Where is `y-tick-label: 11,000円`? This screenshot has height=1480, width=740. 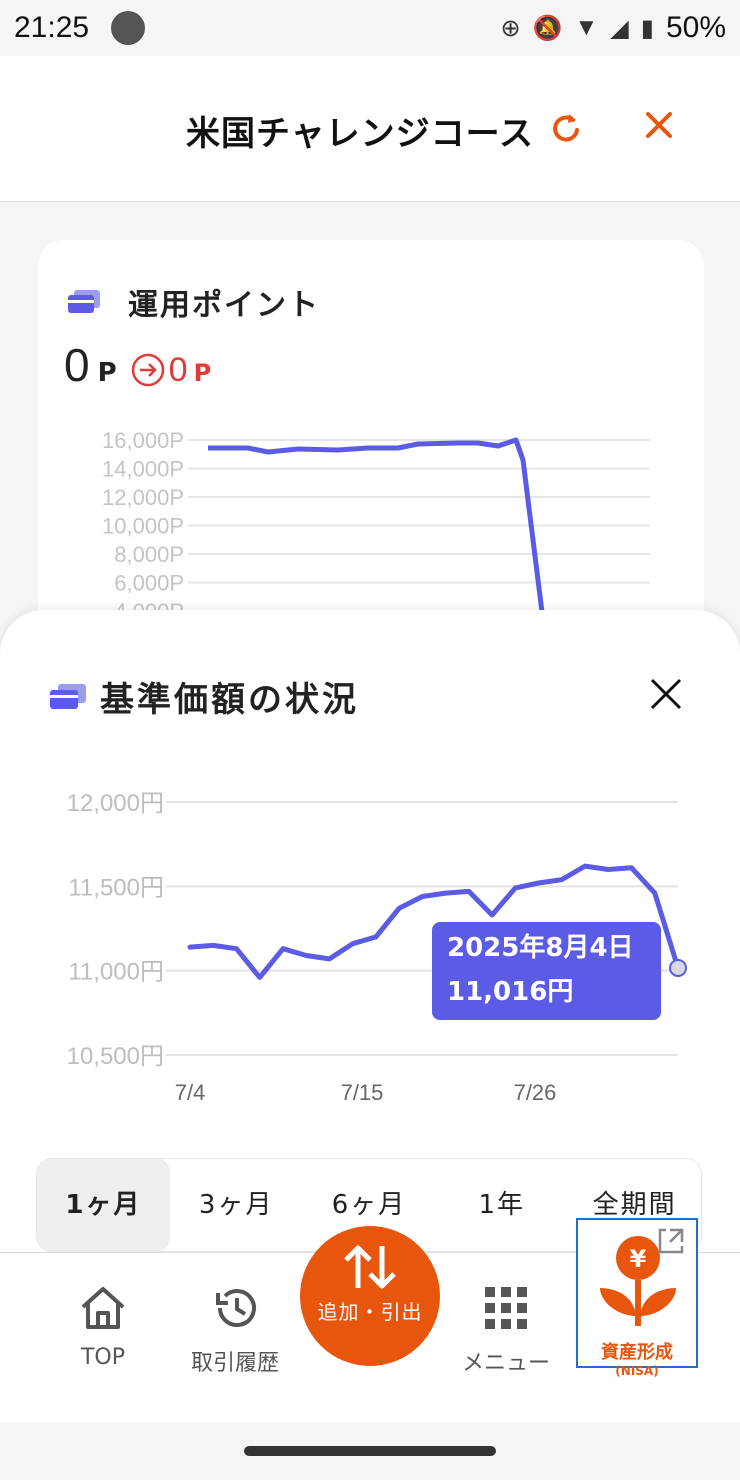 y-tick-label: 11,000円 is located at coordinates (116, 972).